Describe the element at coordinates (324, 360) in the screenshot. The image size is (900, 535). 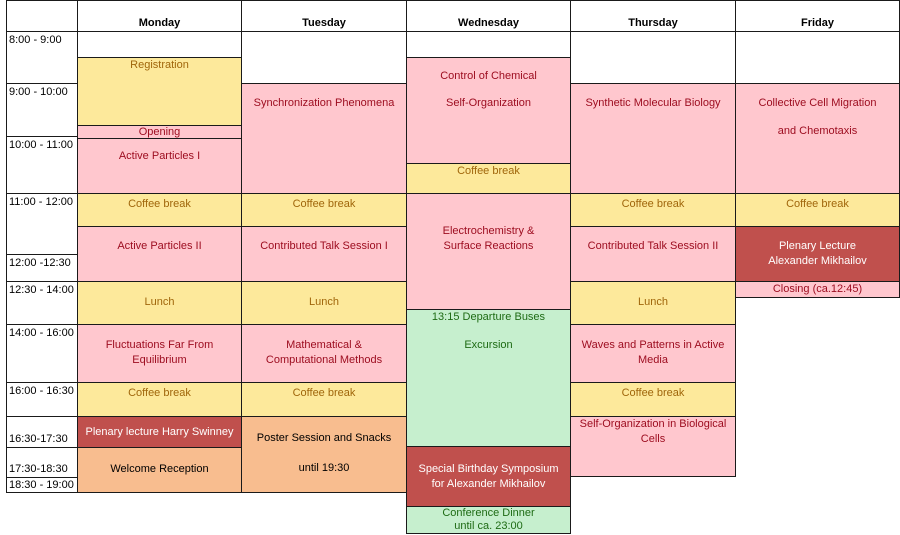
I see `event-label: Computational Methods` at that location.